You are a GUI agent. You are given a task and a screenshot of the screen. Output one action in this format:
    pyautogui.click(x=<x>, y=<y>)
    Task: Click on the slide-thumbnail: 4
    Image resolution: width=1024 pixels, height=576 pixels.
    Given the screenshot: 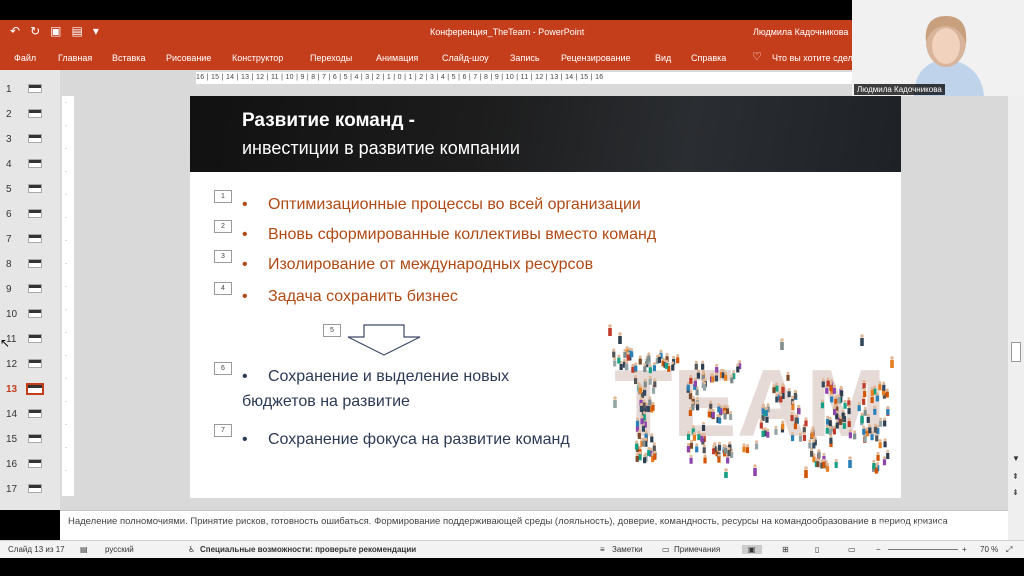 What is the action you would take?
    pyautogui.click(x=30, y=165)
    